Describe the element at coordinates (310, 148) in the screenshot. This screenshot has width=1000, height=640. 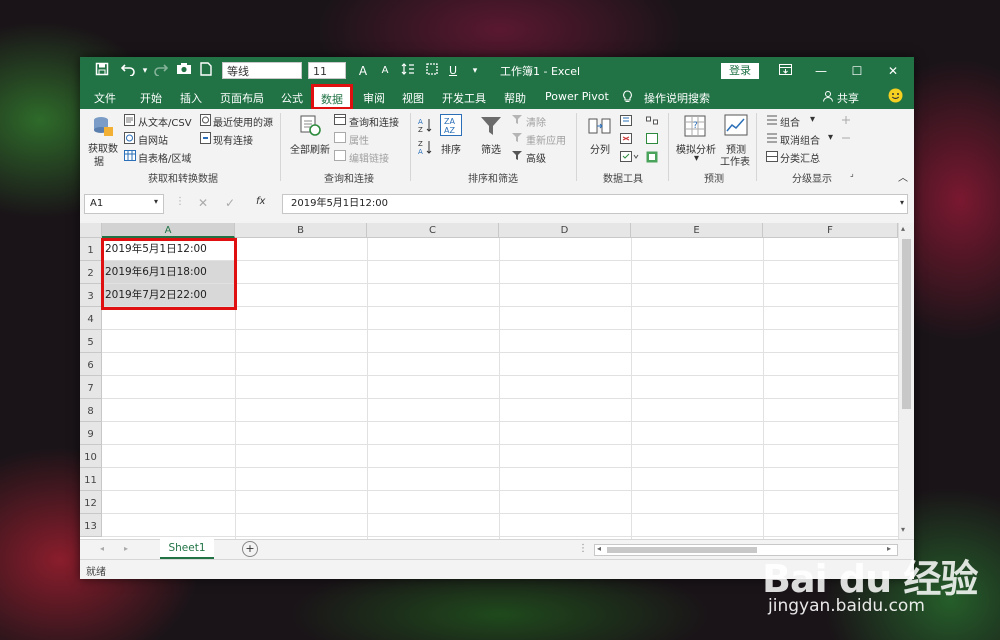
I see `refresh-all-button: 全部刷新` at that location.